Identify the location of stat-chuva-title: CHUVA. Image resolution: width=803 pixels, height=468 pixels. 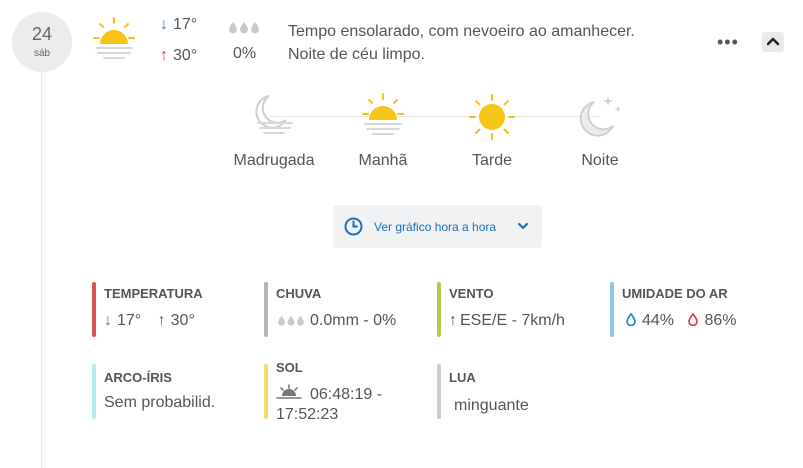
(299, 293).